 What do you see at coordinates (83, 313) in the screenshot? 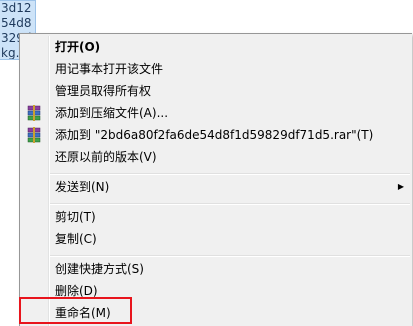
I see `menu-item-label: 重命名(M)` at bounding box center [83, 313].